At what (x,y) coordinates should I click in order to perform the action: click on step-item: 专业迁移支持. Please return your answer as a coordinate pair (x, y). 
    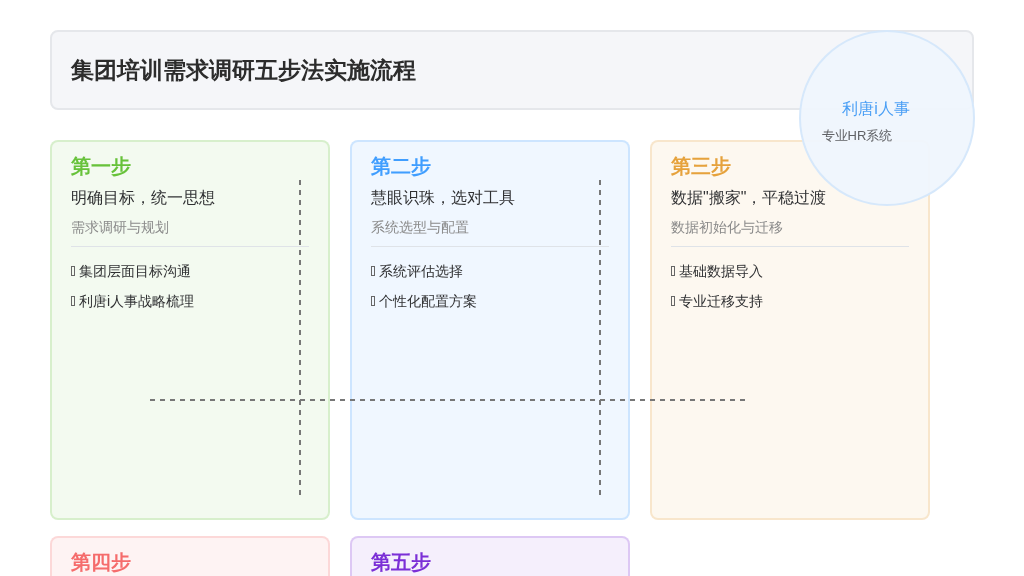
    Looking at the image, I should click on (721, 301).